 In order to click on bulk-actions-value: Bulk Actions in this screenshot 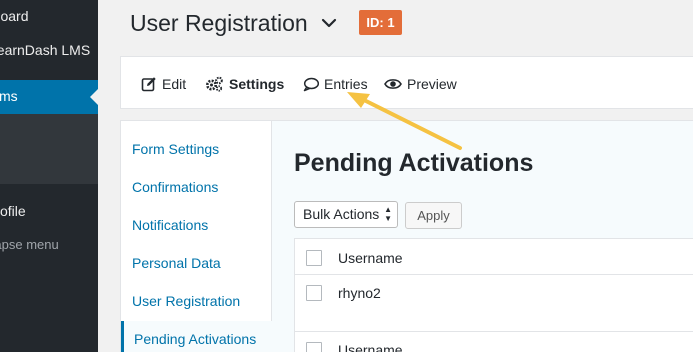, I will do `click(341, 214)`.